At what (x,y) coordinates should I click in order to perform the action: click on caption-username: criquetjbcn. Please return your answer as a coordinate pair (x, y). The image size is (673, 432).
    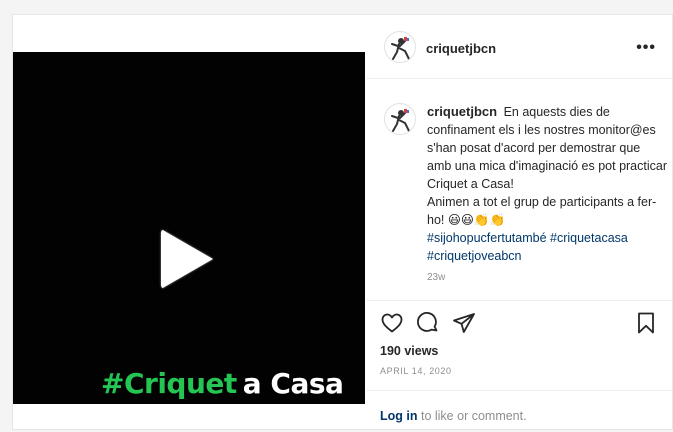
    Looking at the image, I should click on (462, 111).